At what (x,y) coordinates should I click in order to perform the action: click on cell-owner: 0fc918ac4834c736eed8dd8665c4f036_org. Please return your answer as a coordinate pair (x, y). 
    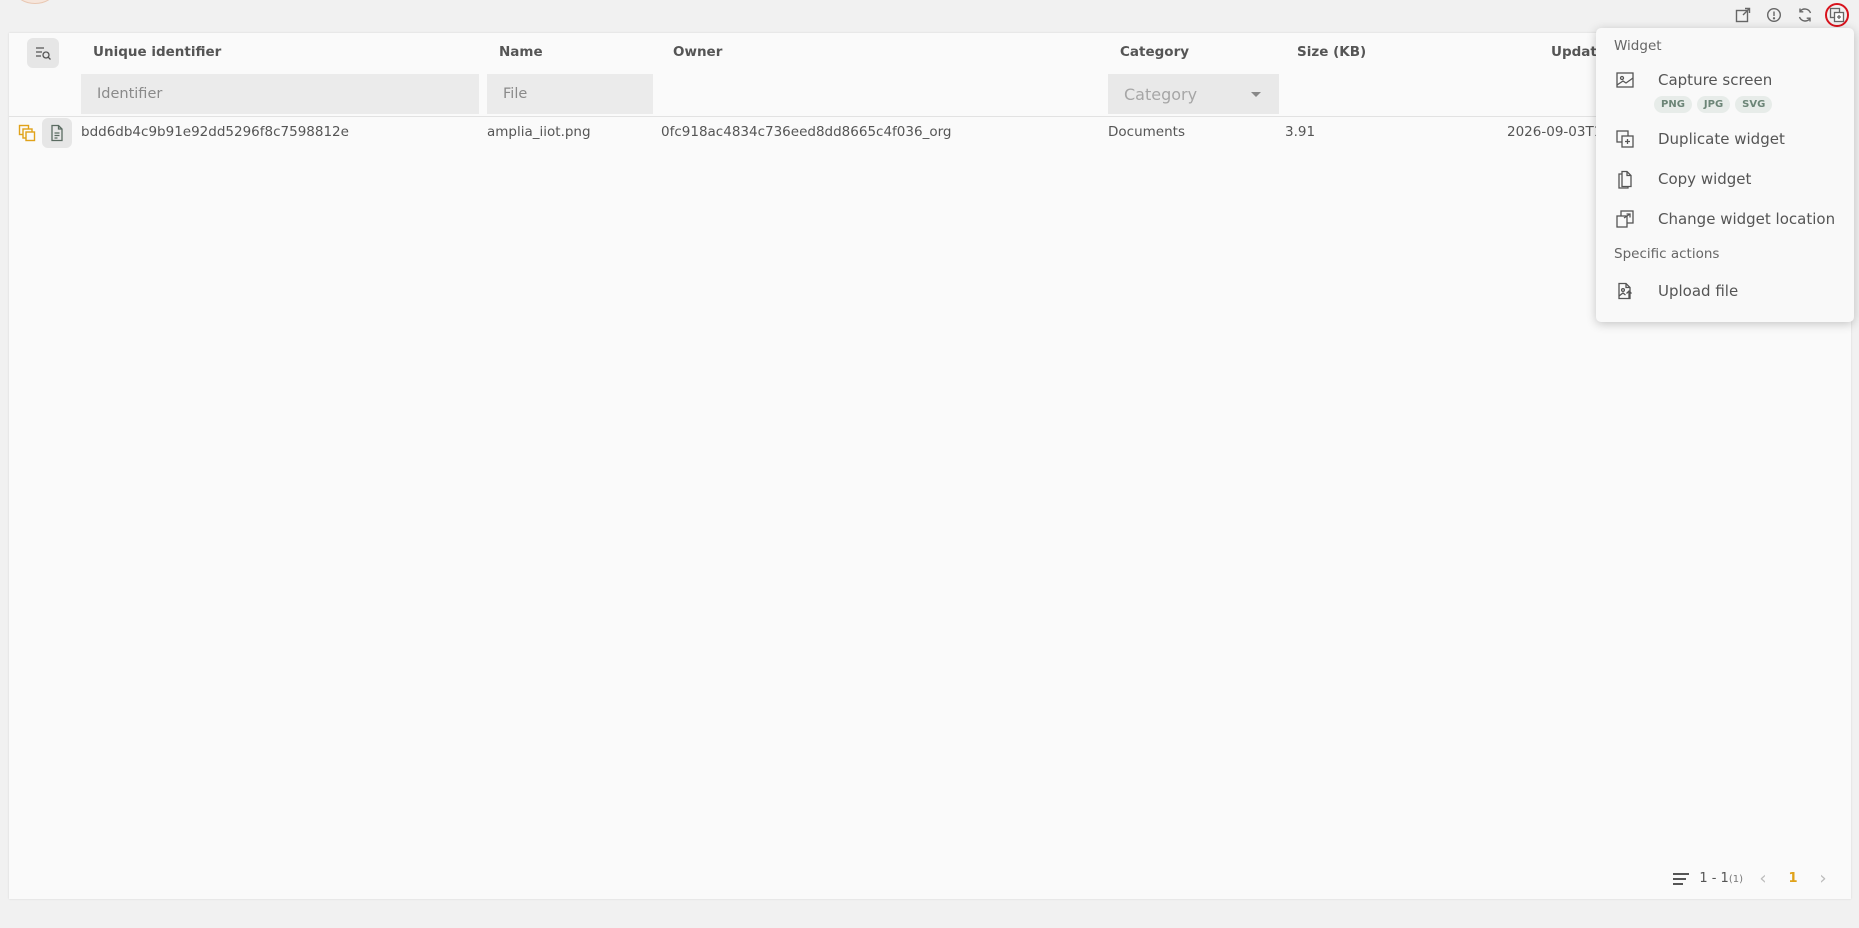
    Looking at the image, I should click on (806, 132).